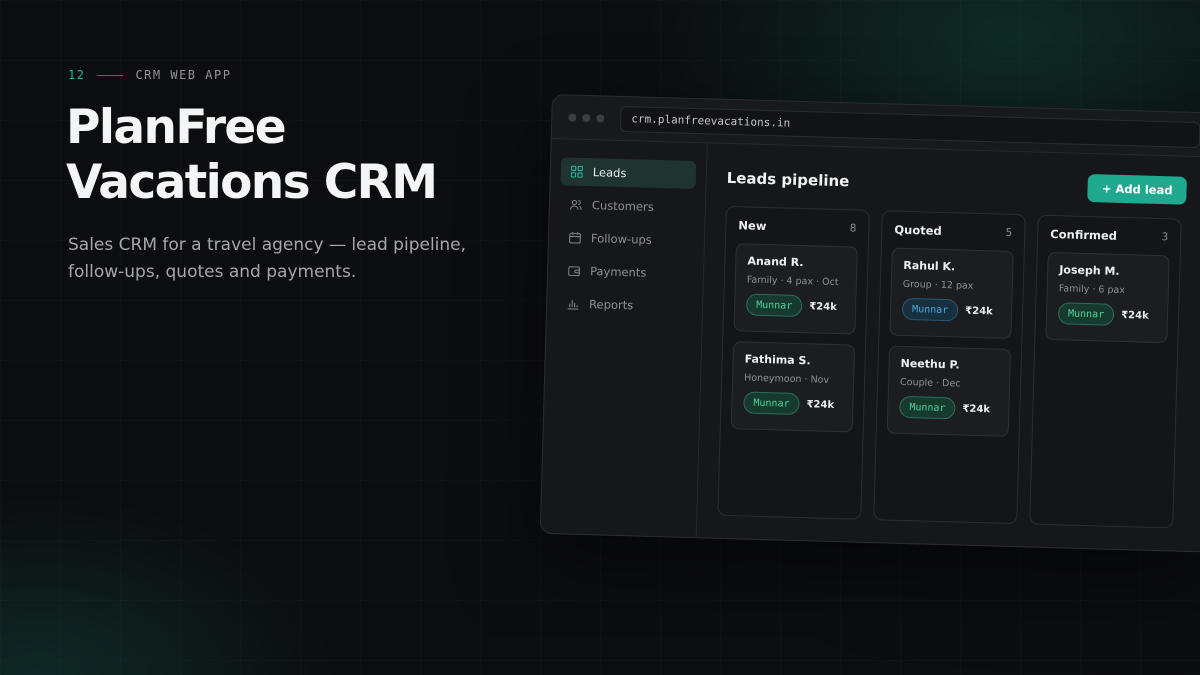 This screenshot has height=675, width=1200. Describe the element at coordinates (930, 383) in the screenshot. I see `lead-meta: Couple · Dec` at that location.